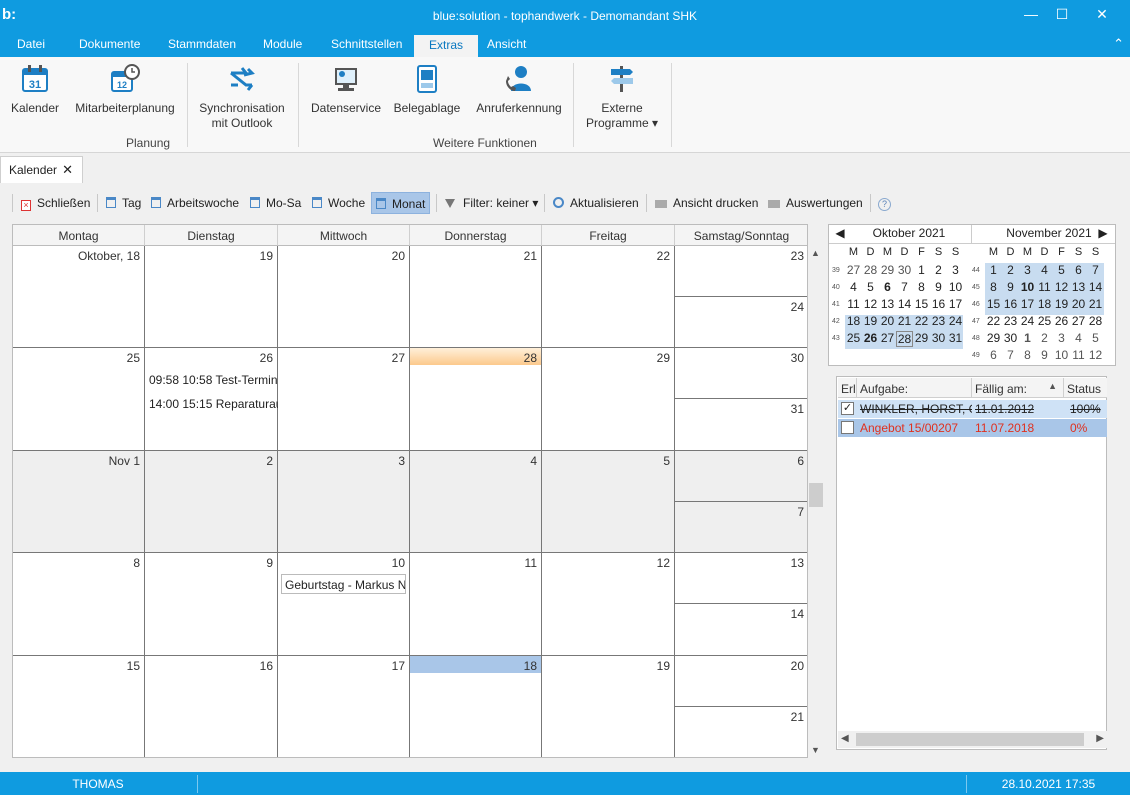 The height and width of the screenshot is (795, 1130). Describe the element at coordinates (706, 203) in the screenshot. I see `ansicht-drucken-button: Ansicht drucken` at that location.